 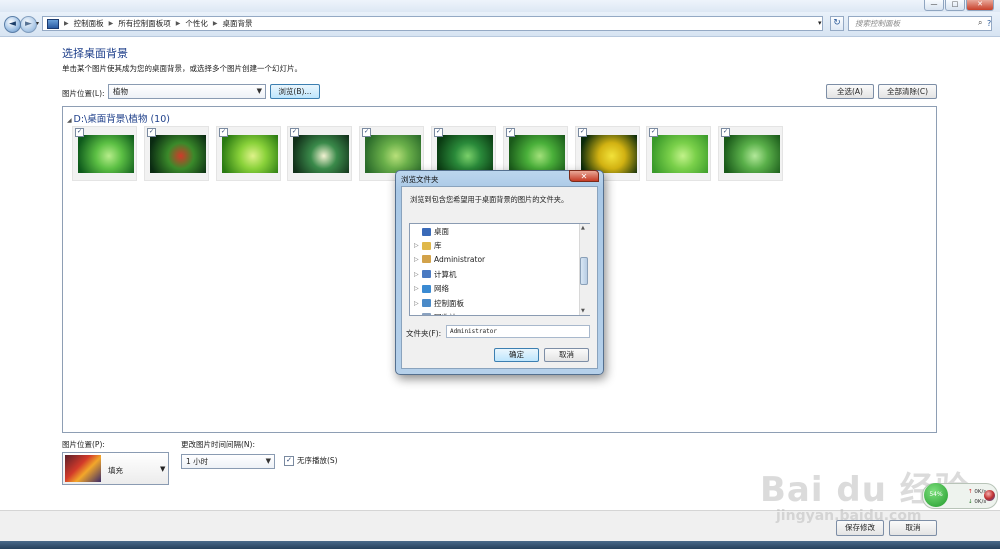 I want to click on dialog-title: 浏览文件夹, so click(x=420, y=179).